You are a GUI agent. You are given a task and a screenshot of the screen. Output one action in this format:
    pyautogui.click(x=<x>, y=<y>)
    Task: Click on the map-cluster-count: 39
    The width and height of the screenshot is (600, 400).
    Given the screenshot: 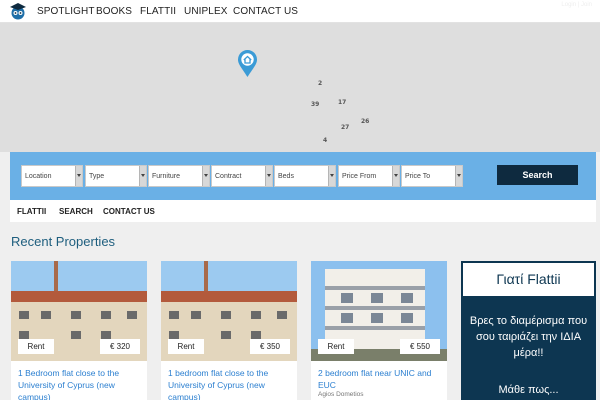 What is the action you would take?
    pyautogui.click(x=315, y=104)
    